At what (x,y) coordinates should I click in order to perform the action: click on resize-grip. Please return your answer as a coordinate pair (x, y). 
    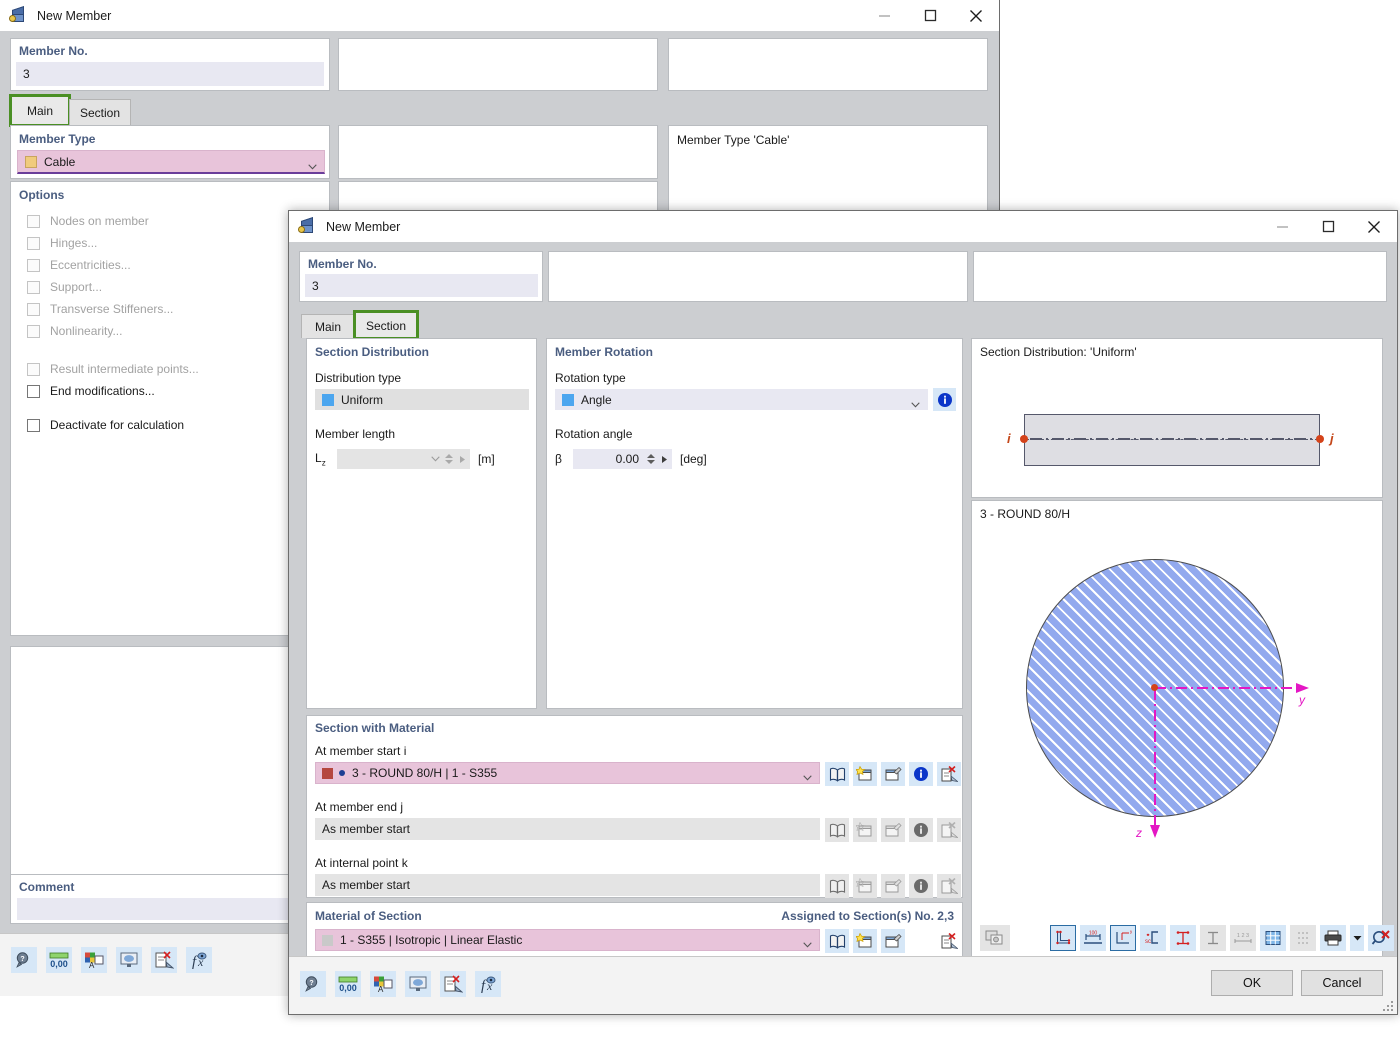
    Looking at the image, I should click on (1388, 1006).